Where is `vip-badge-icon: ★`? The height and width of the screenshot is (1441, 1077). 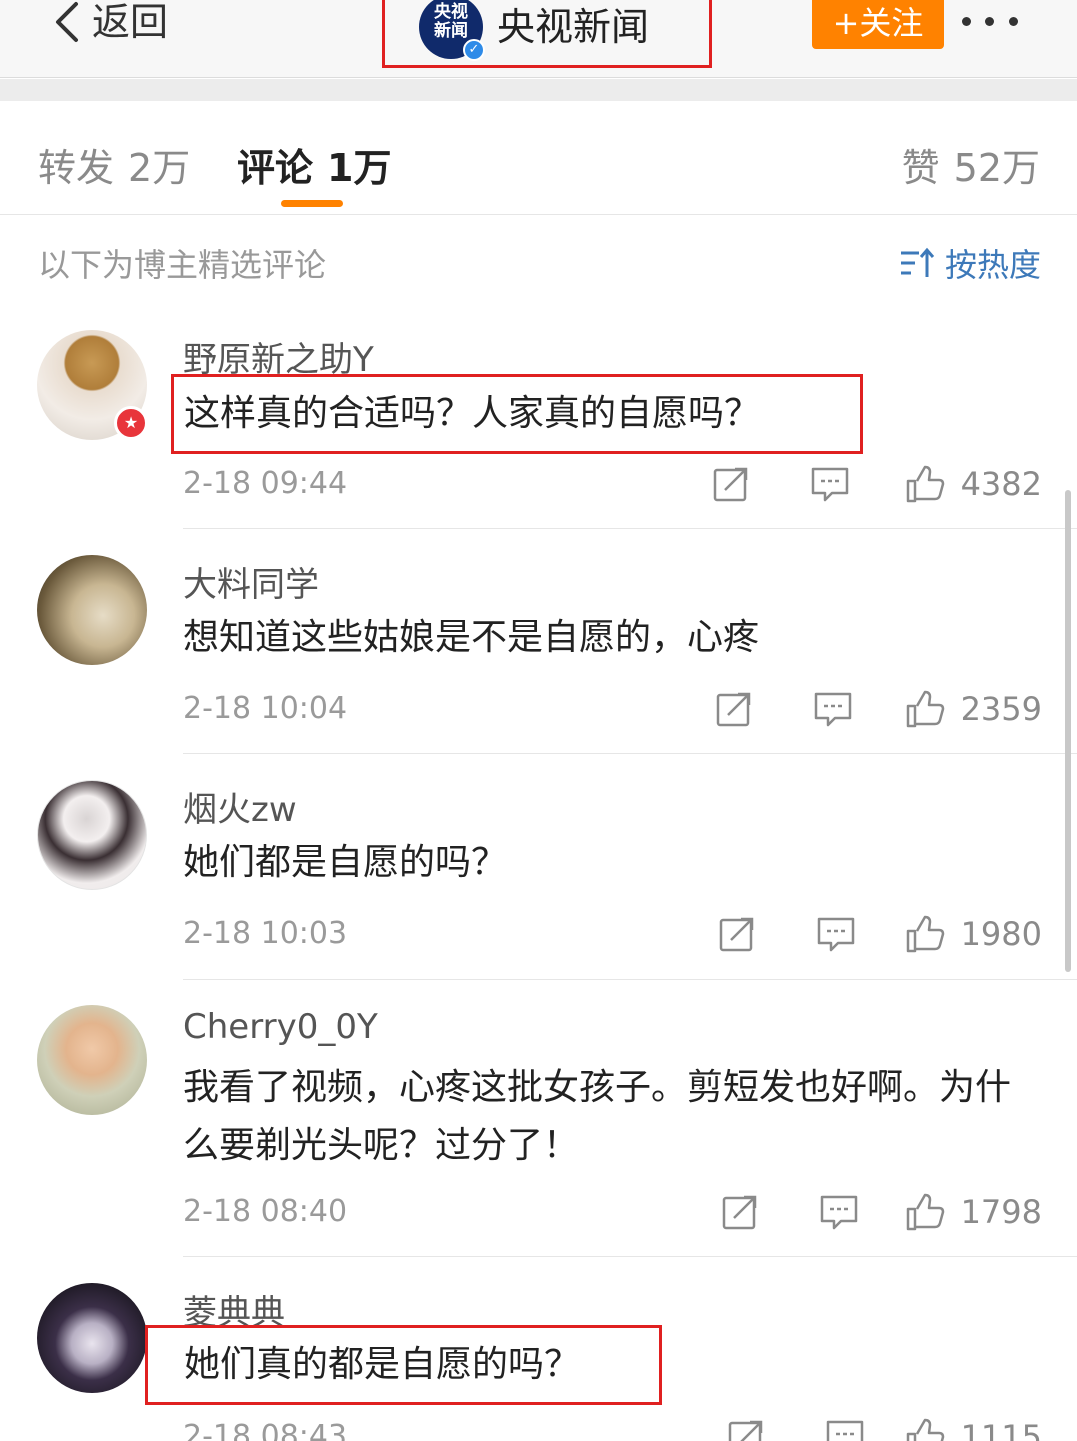 vip-badge-icon: ★ is located at coordinates (131, 423).